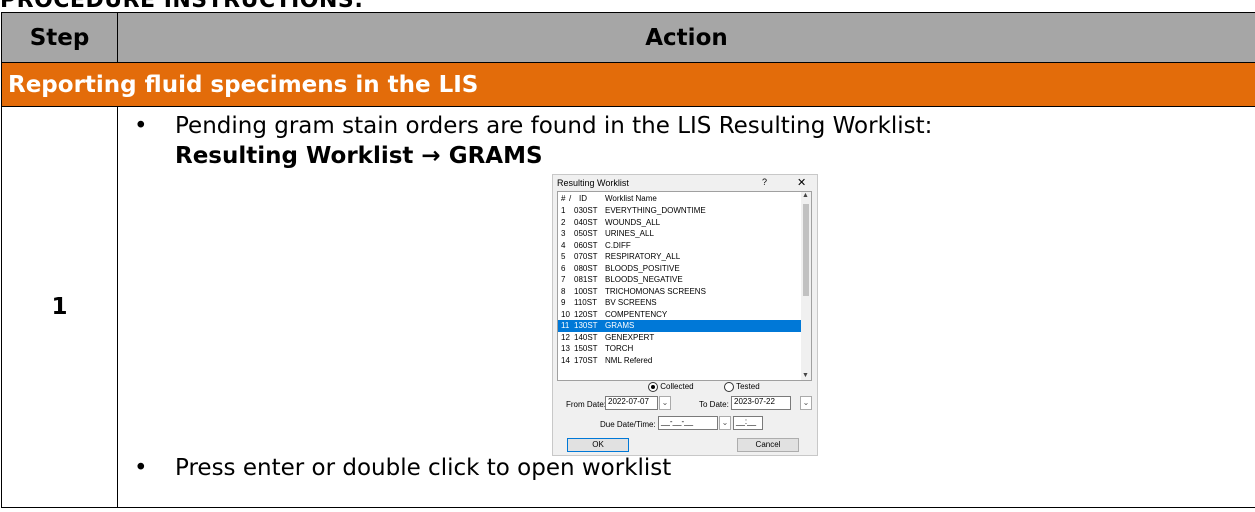 This screenshot has height=512, width=1255. I want to click on header-step: Step, so click(59, 37).